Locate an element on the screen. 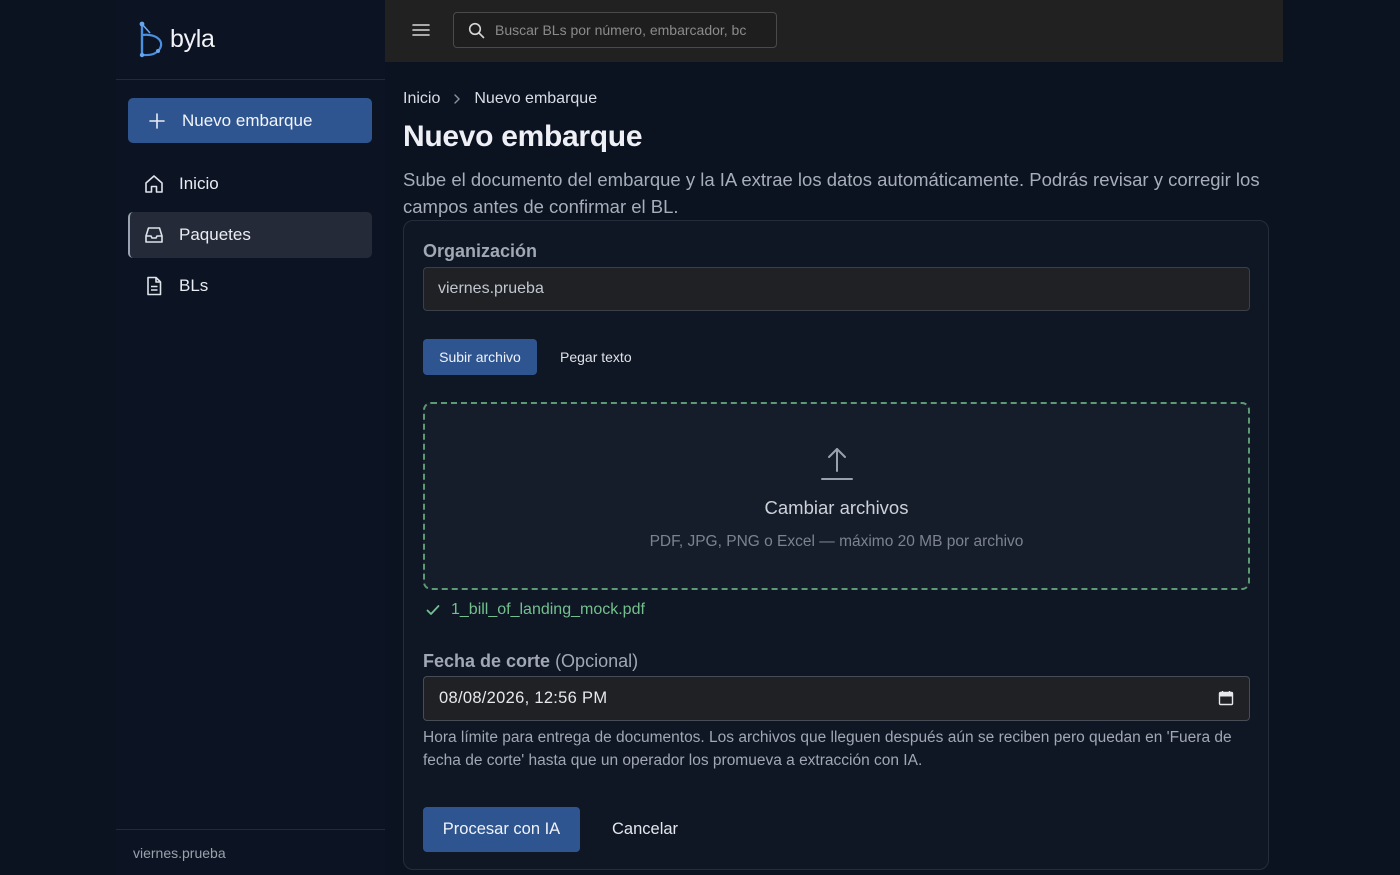 Image resolution: width=1400 pixels, height=875 pixels. new-shipment-button: Nuevo embarque is located at coordinates (250, 120).